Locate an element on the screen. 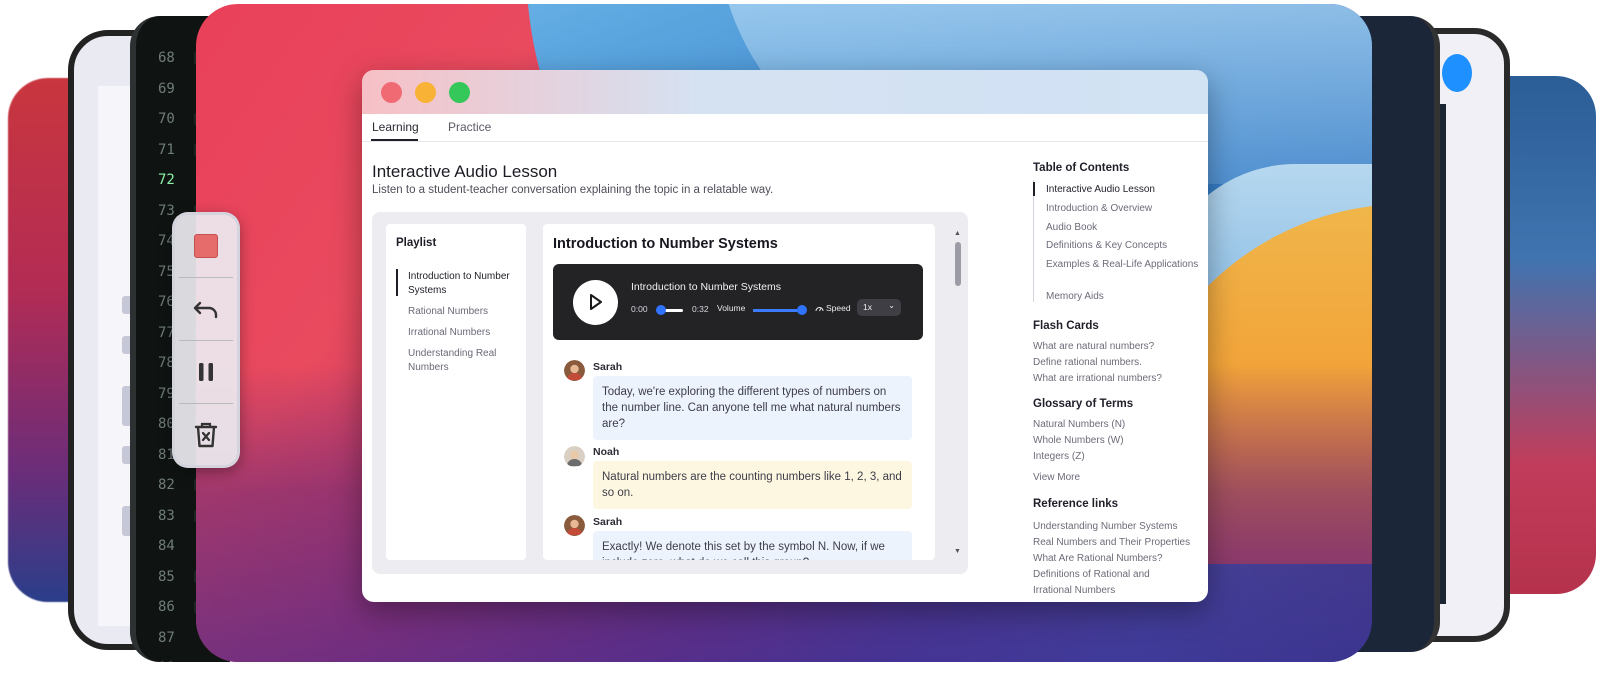 This screenshot has width=1600, height=680. code-line-number: 82 is located at coordinates (166, 485).